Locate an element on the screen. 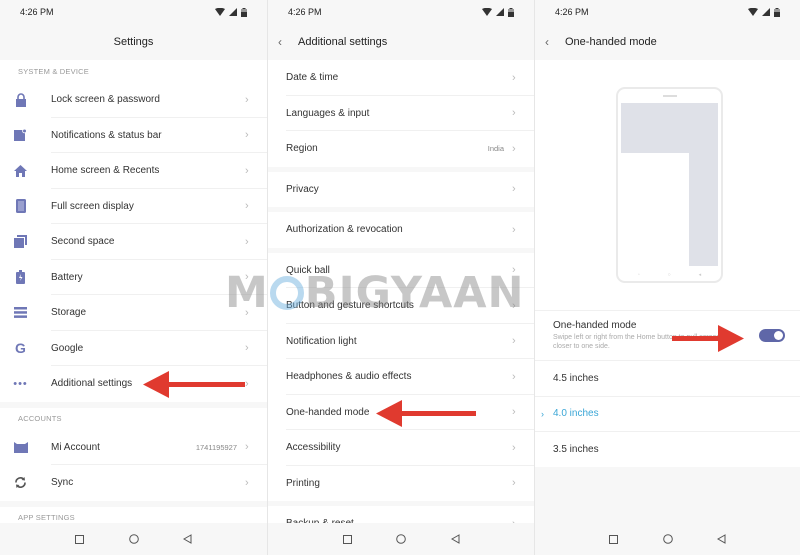 This screenshot has height=555, width=800. settings-item-full-screen: Full screen display › is located at coordinates (133, 206).